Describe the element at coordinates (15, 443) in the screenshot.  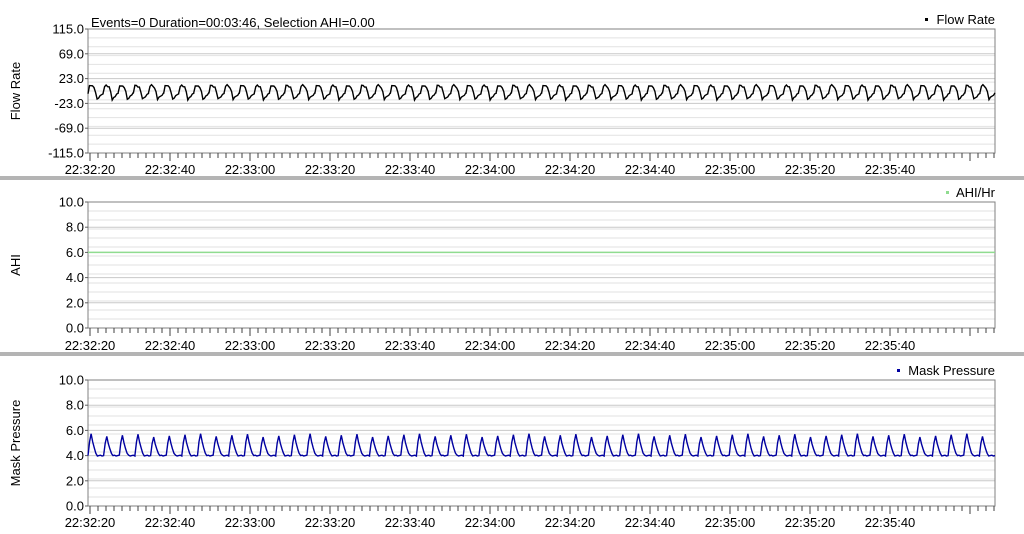
I see `y-axis-label: Mask Pressure` at that location.